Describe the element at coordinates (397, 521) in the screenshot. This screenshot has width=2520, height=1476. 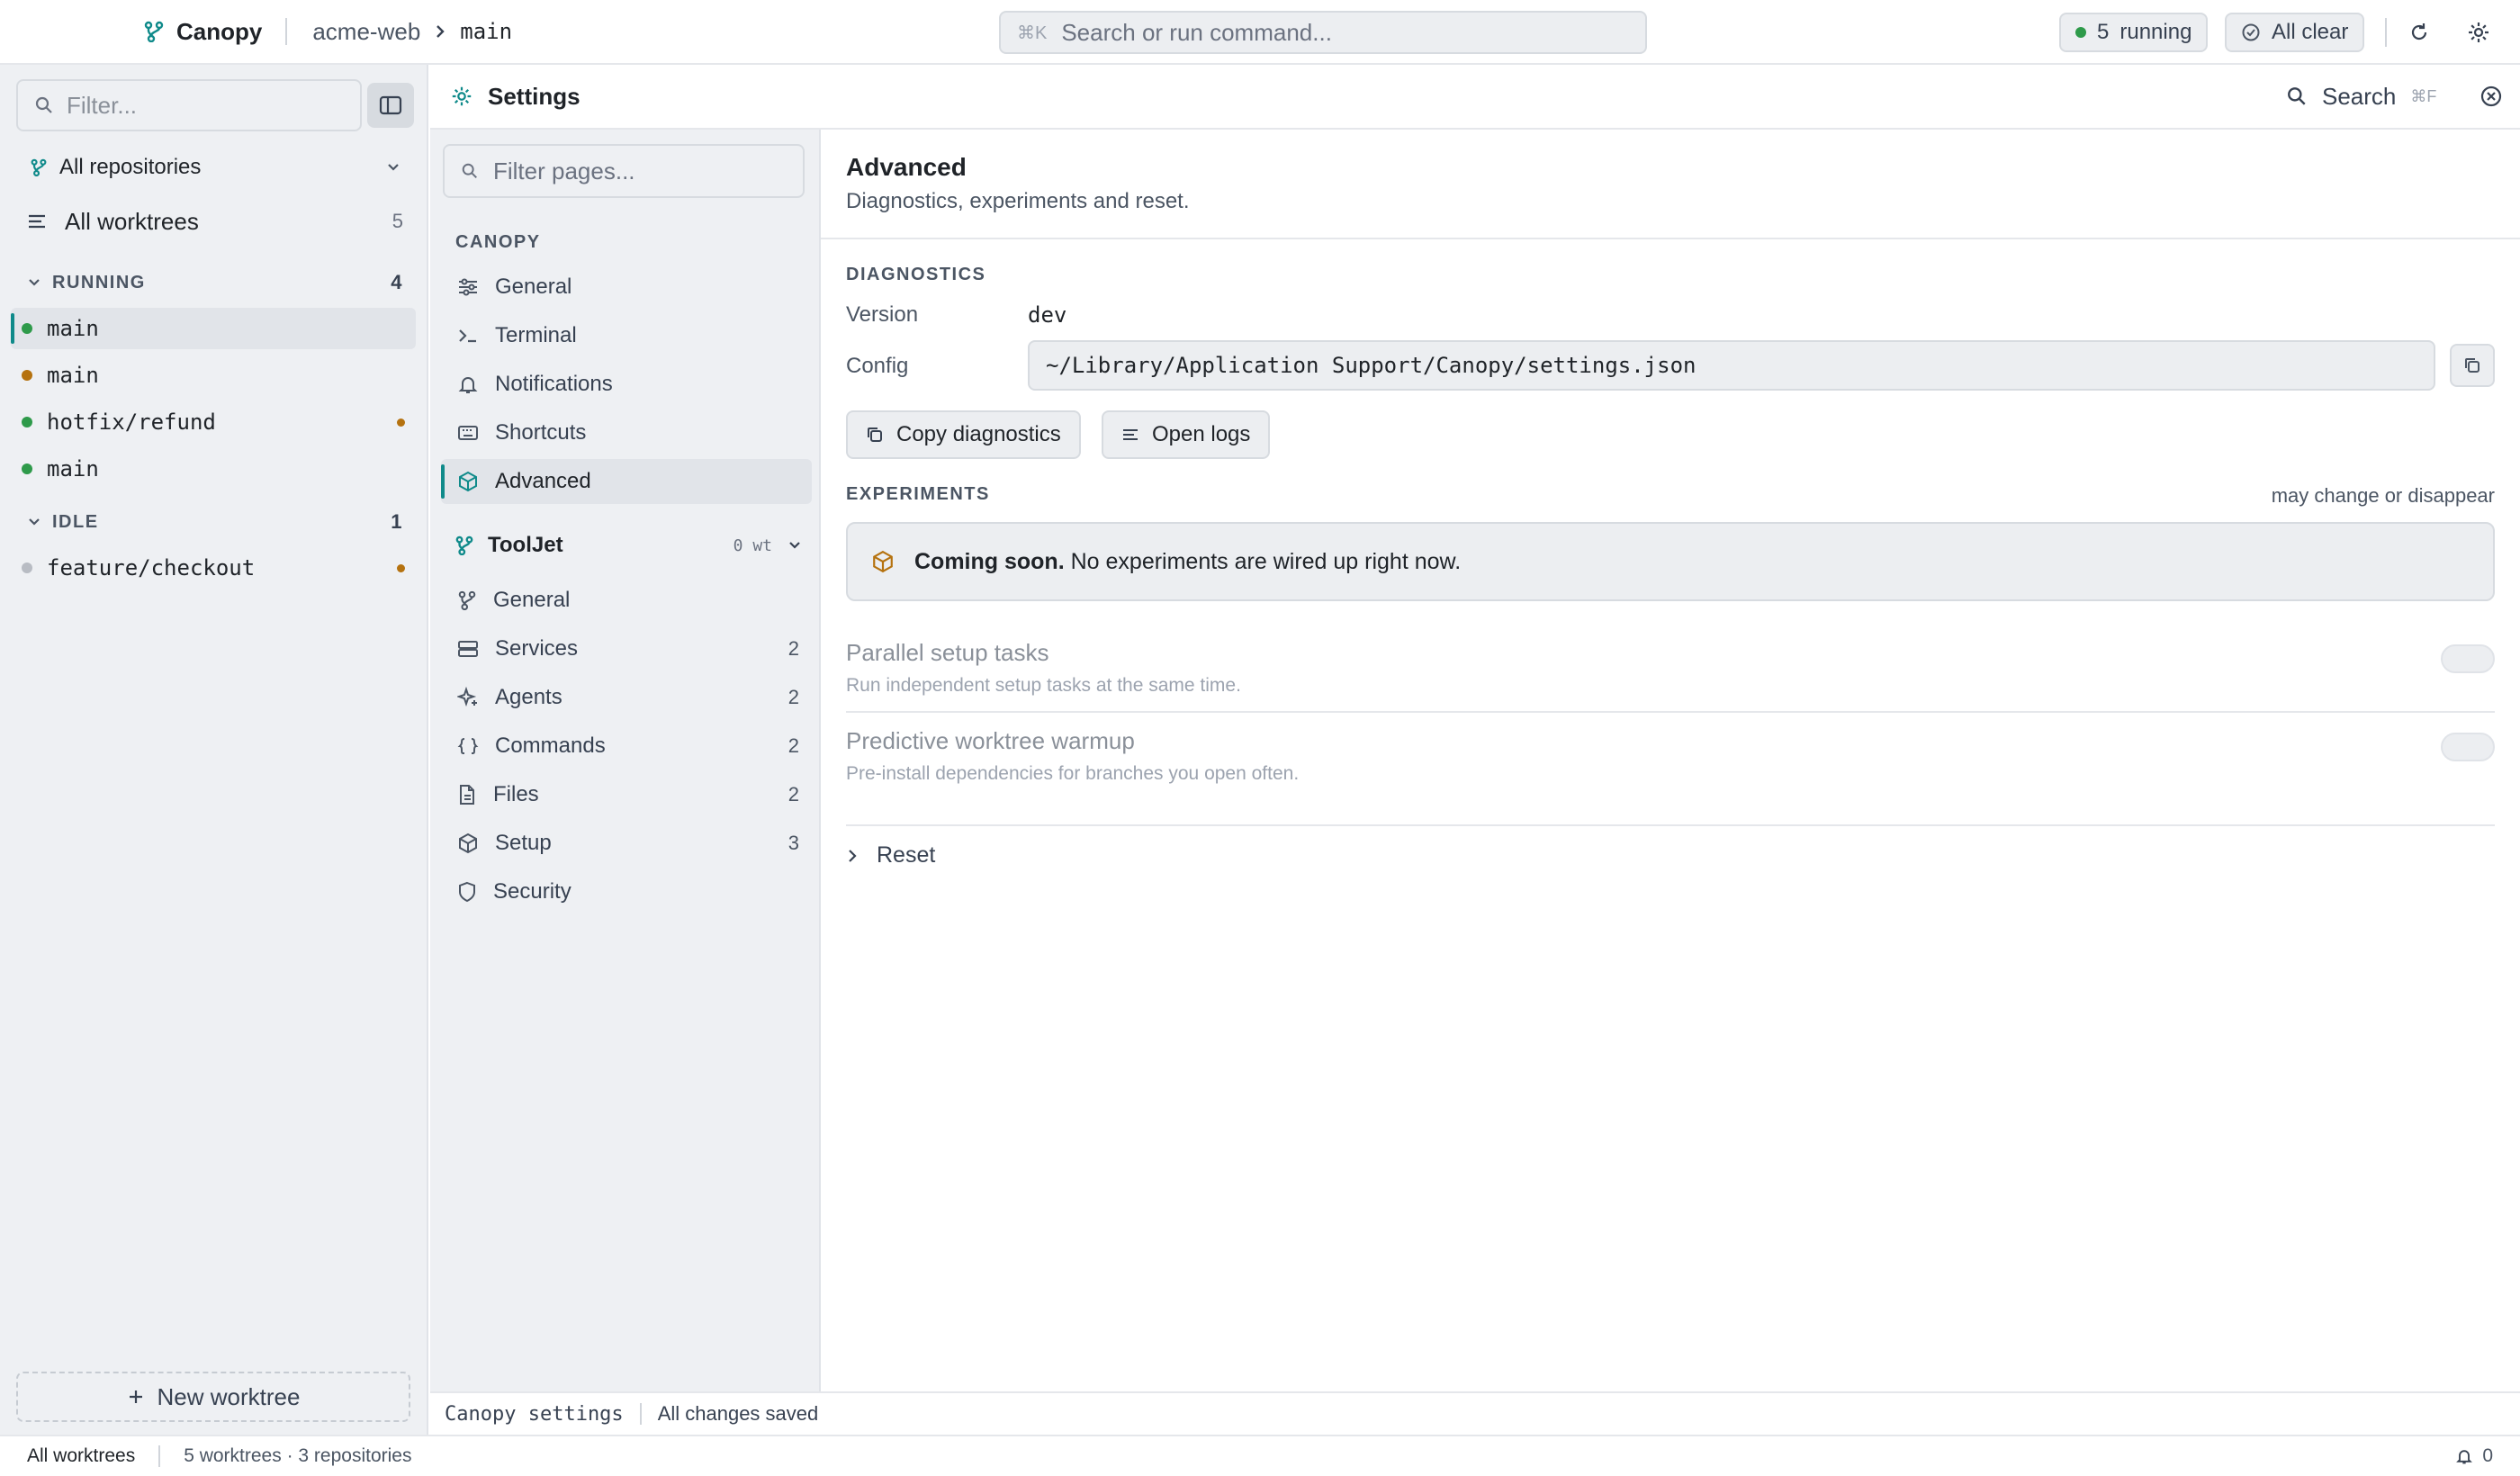
I see `group-count: 1` at that location.